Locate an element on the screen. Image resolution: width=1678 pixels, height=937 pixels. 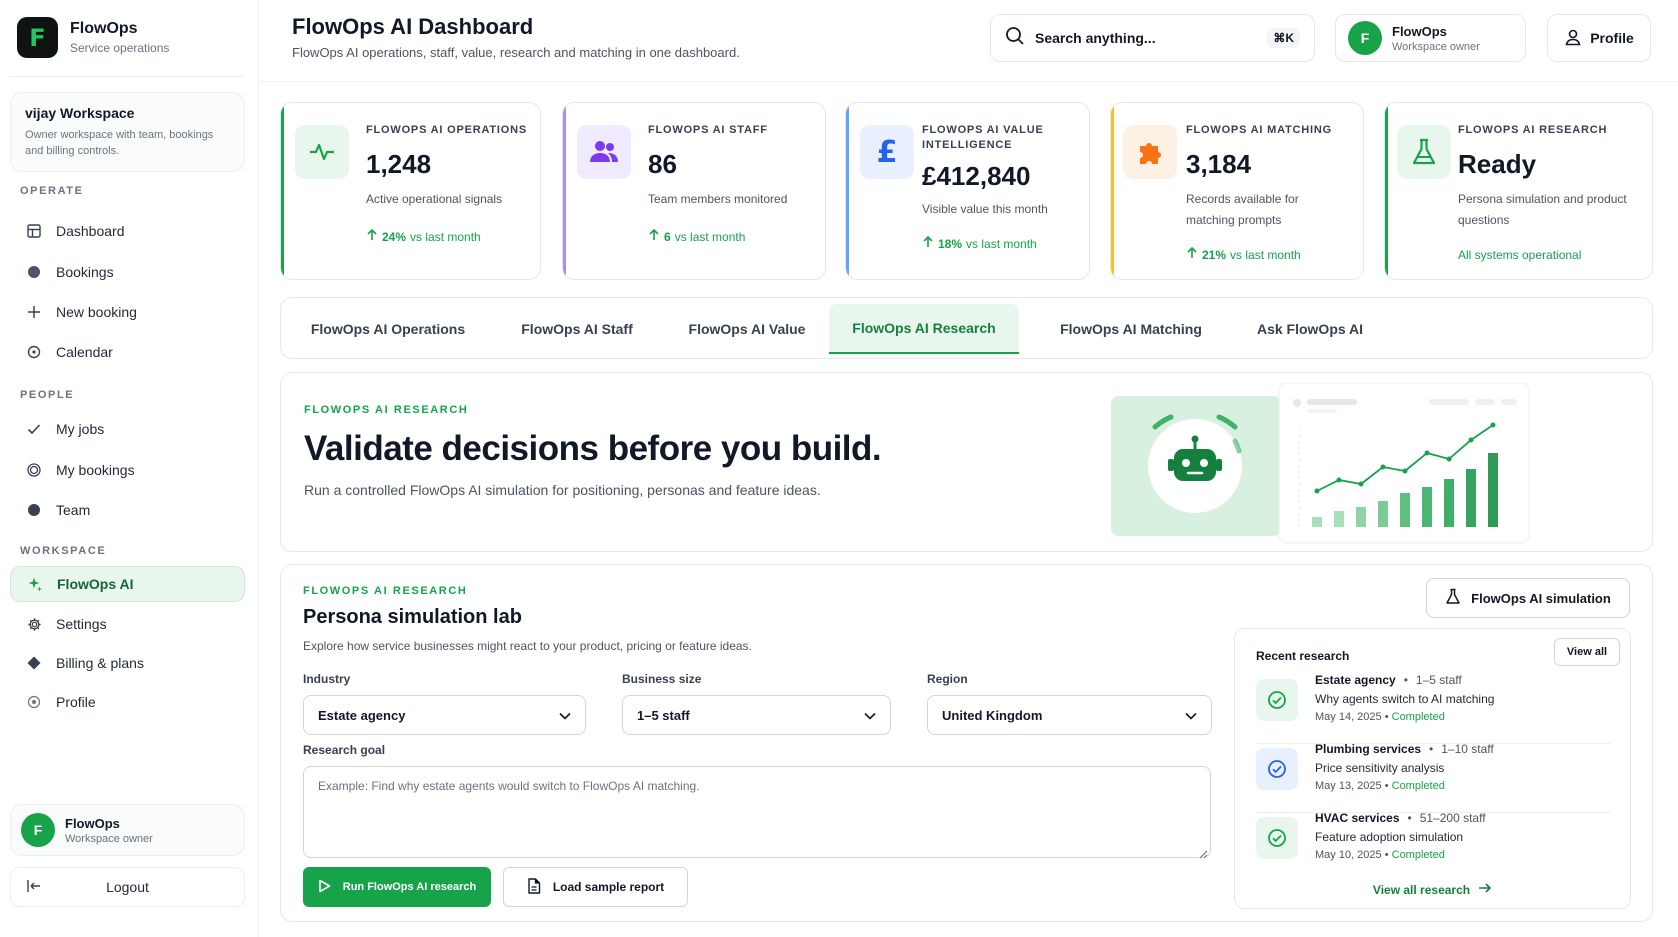
profile-button: Profile is located at coordinates (1599, 38).